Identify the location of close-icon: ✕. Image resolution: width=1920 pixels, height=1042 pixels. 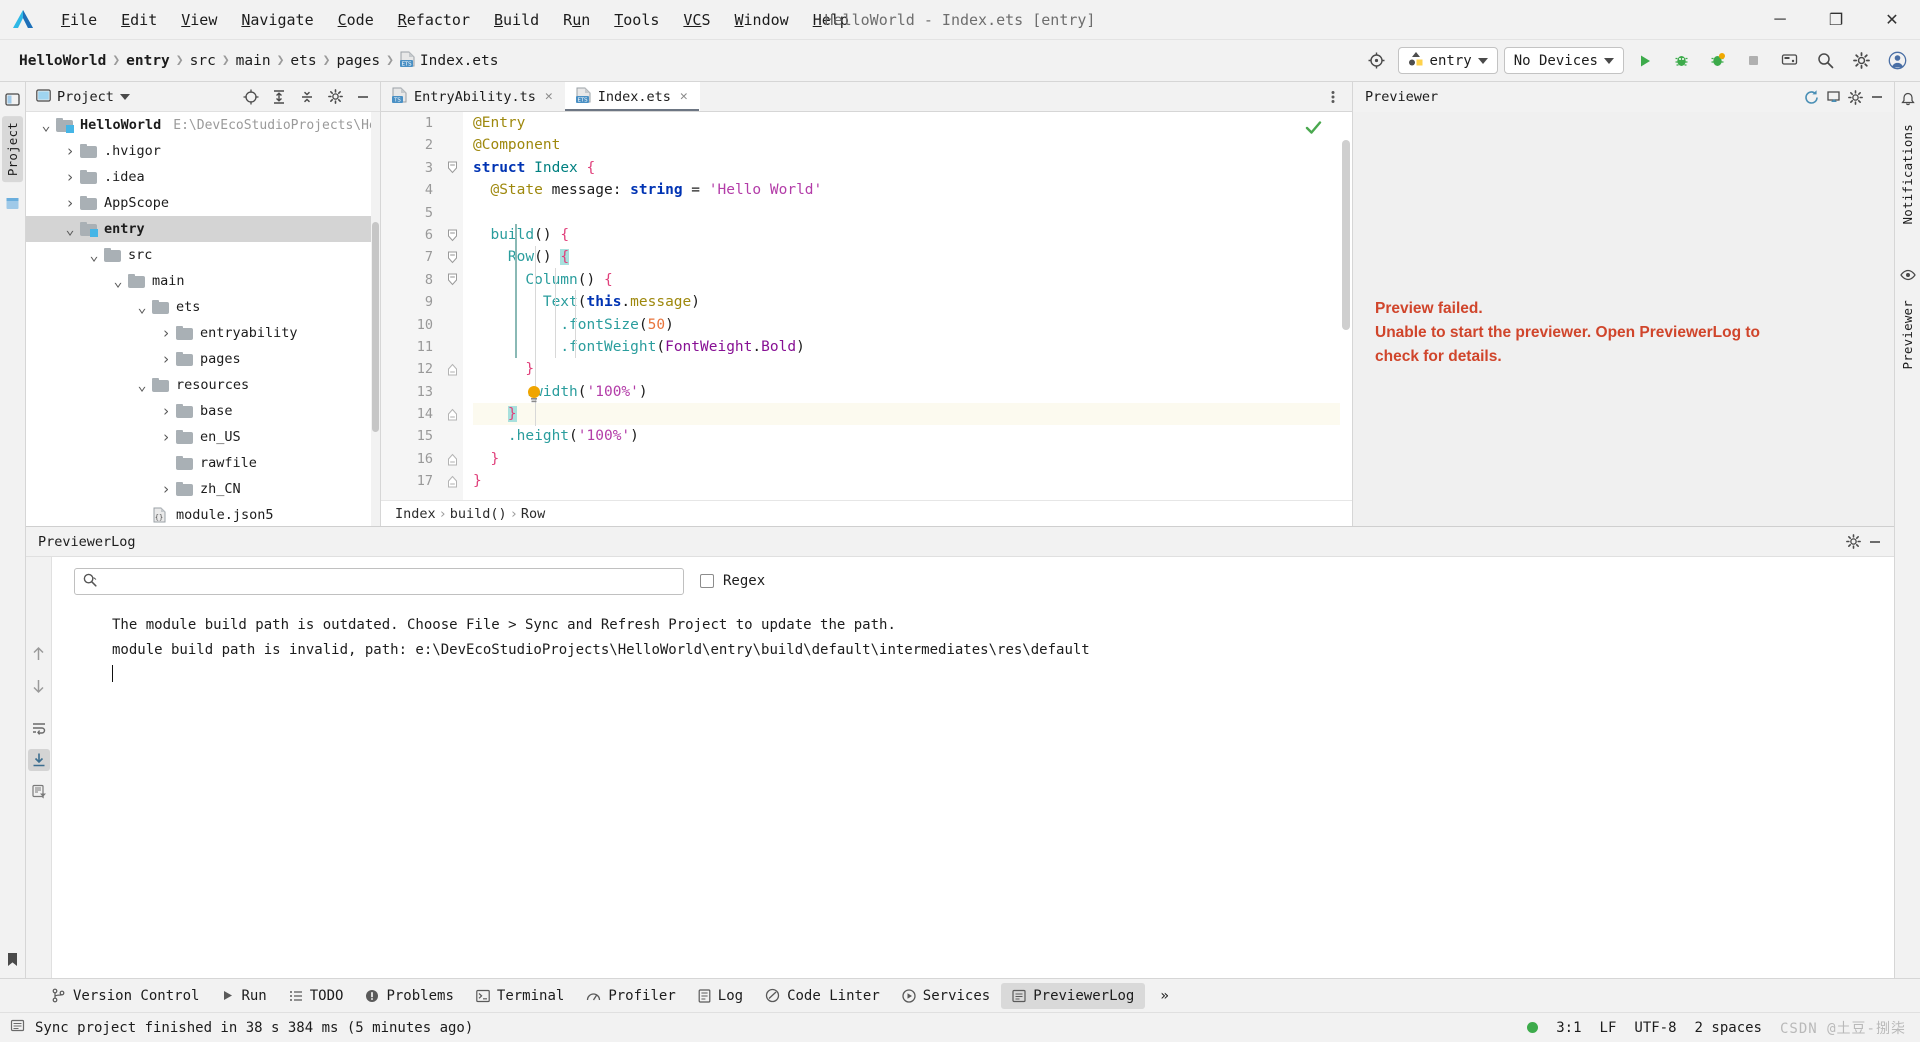
(549, 96).